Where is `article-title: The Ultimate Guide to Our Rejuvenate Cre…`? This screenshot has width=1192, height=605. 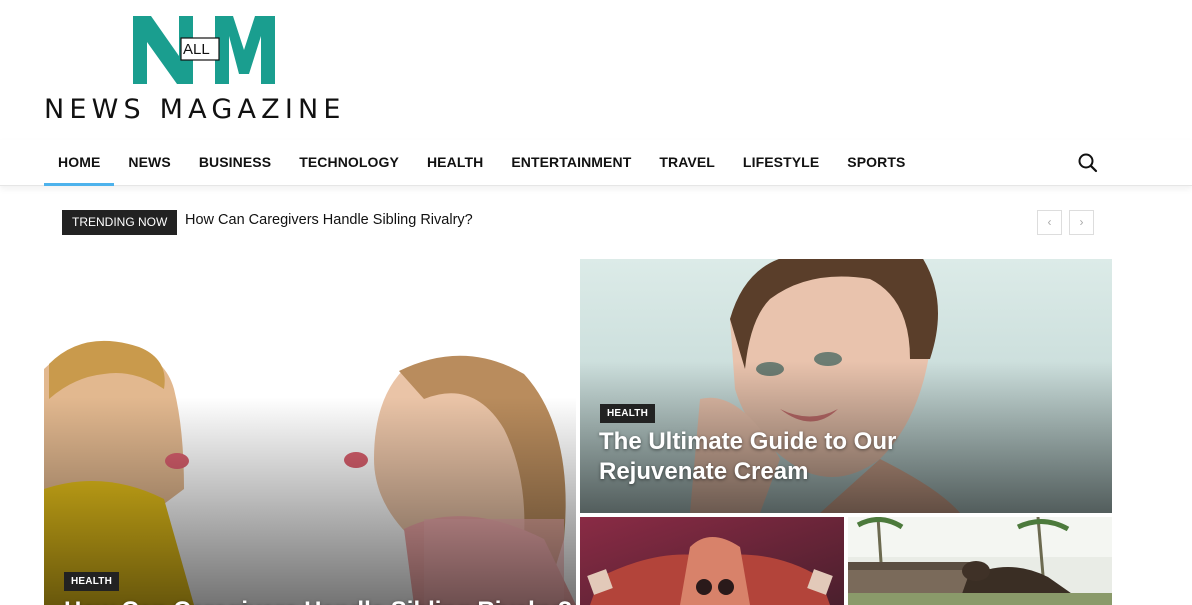
article-title: The Ultimate Guide to Our Rejuvenate Cre… is located at coordinates (809, 457).